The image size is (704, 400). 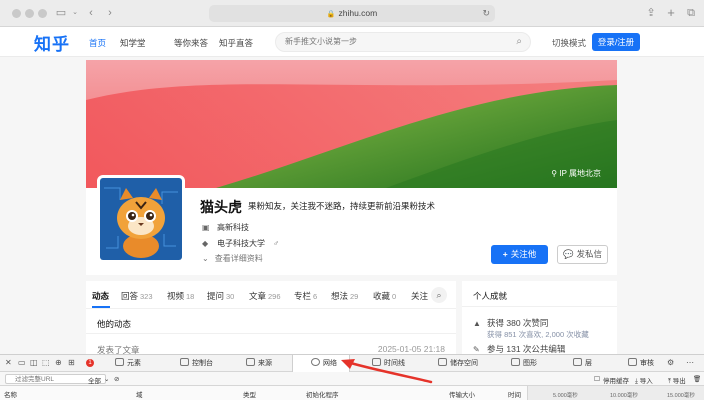 What do you see at coordinates (358, 13) in the screenshot?
I see `address-text: zhihu.com` at bounding box center [358, 13].